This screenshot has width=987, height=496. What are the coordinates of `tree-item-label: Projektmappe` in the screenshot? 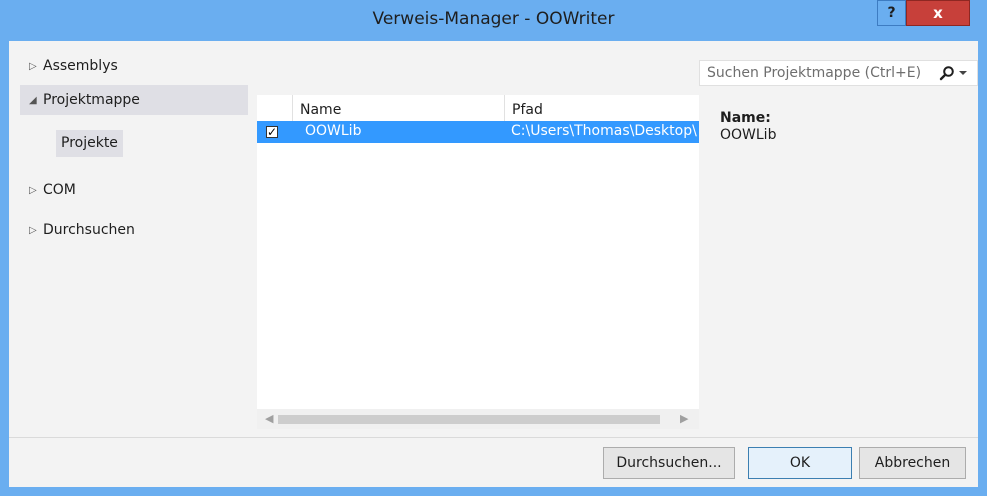 It's located at (91, 100).